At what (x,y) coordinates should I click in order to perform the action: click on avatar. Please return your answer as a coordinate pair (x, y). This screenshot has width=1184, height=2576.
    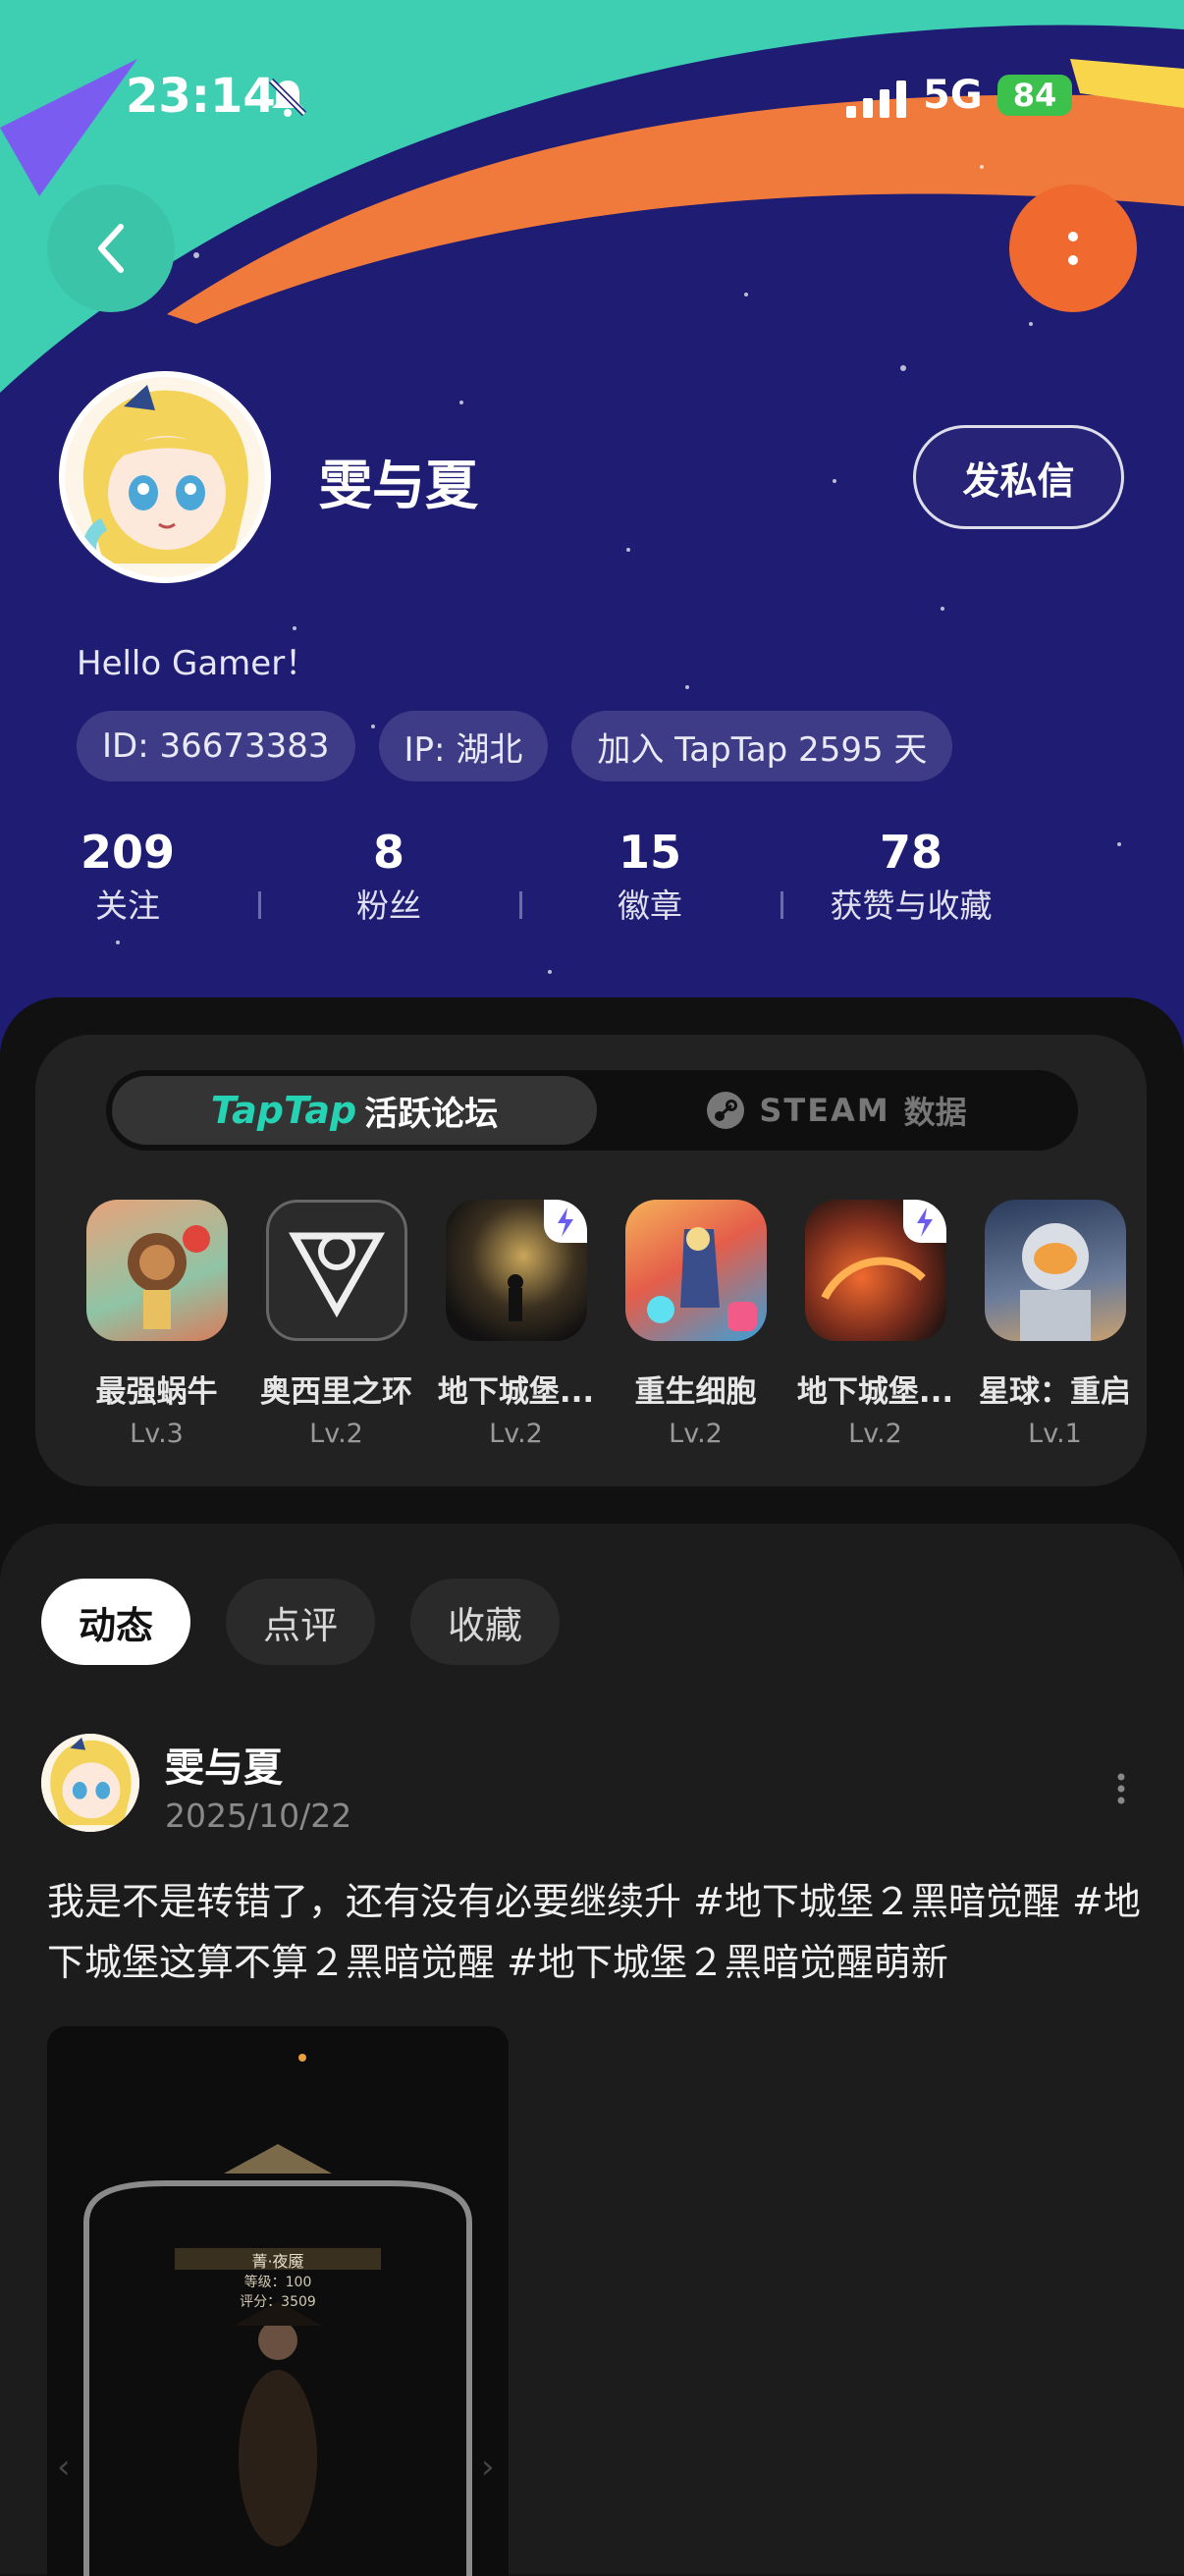
    Looking at the image, I should click on (165, 477).